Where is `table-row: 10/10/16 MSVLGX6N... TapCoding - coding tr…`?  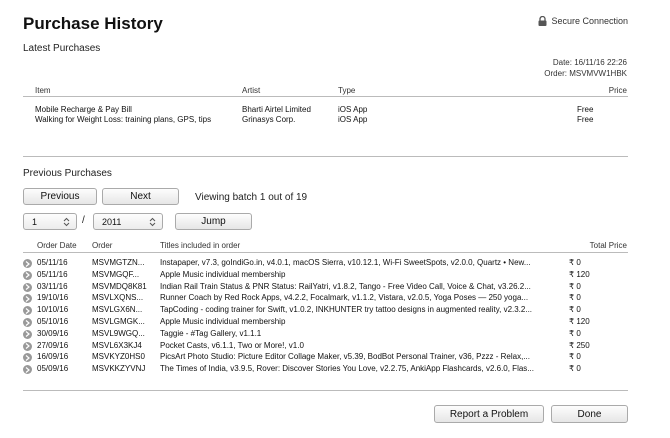
table-row: 10/10/16 MSVLGX6N... TapCoding - coding tr… is located at coordinates (325, 310).